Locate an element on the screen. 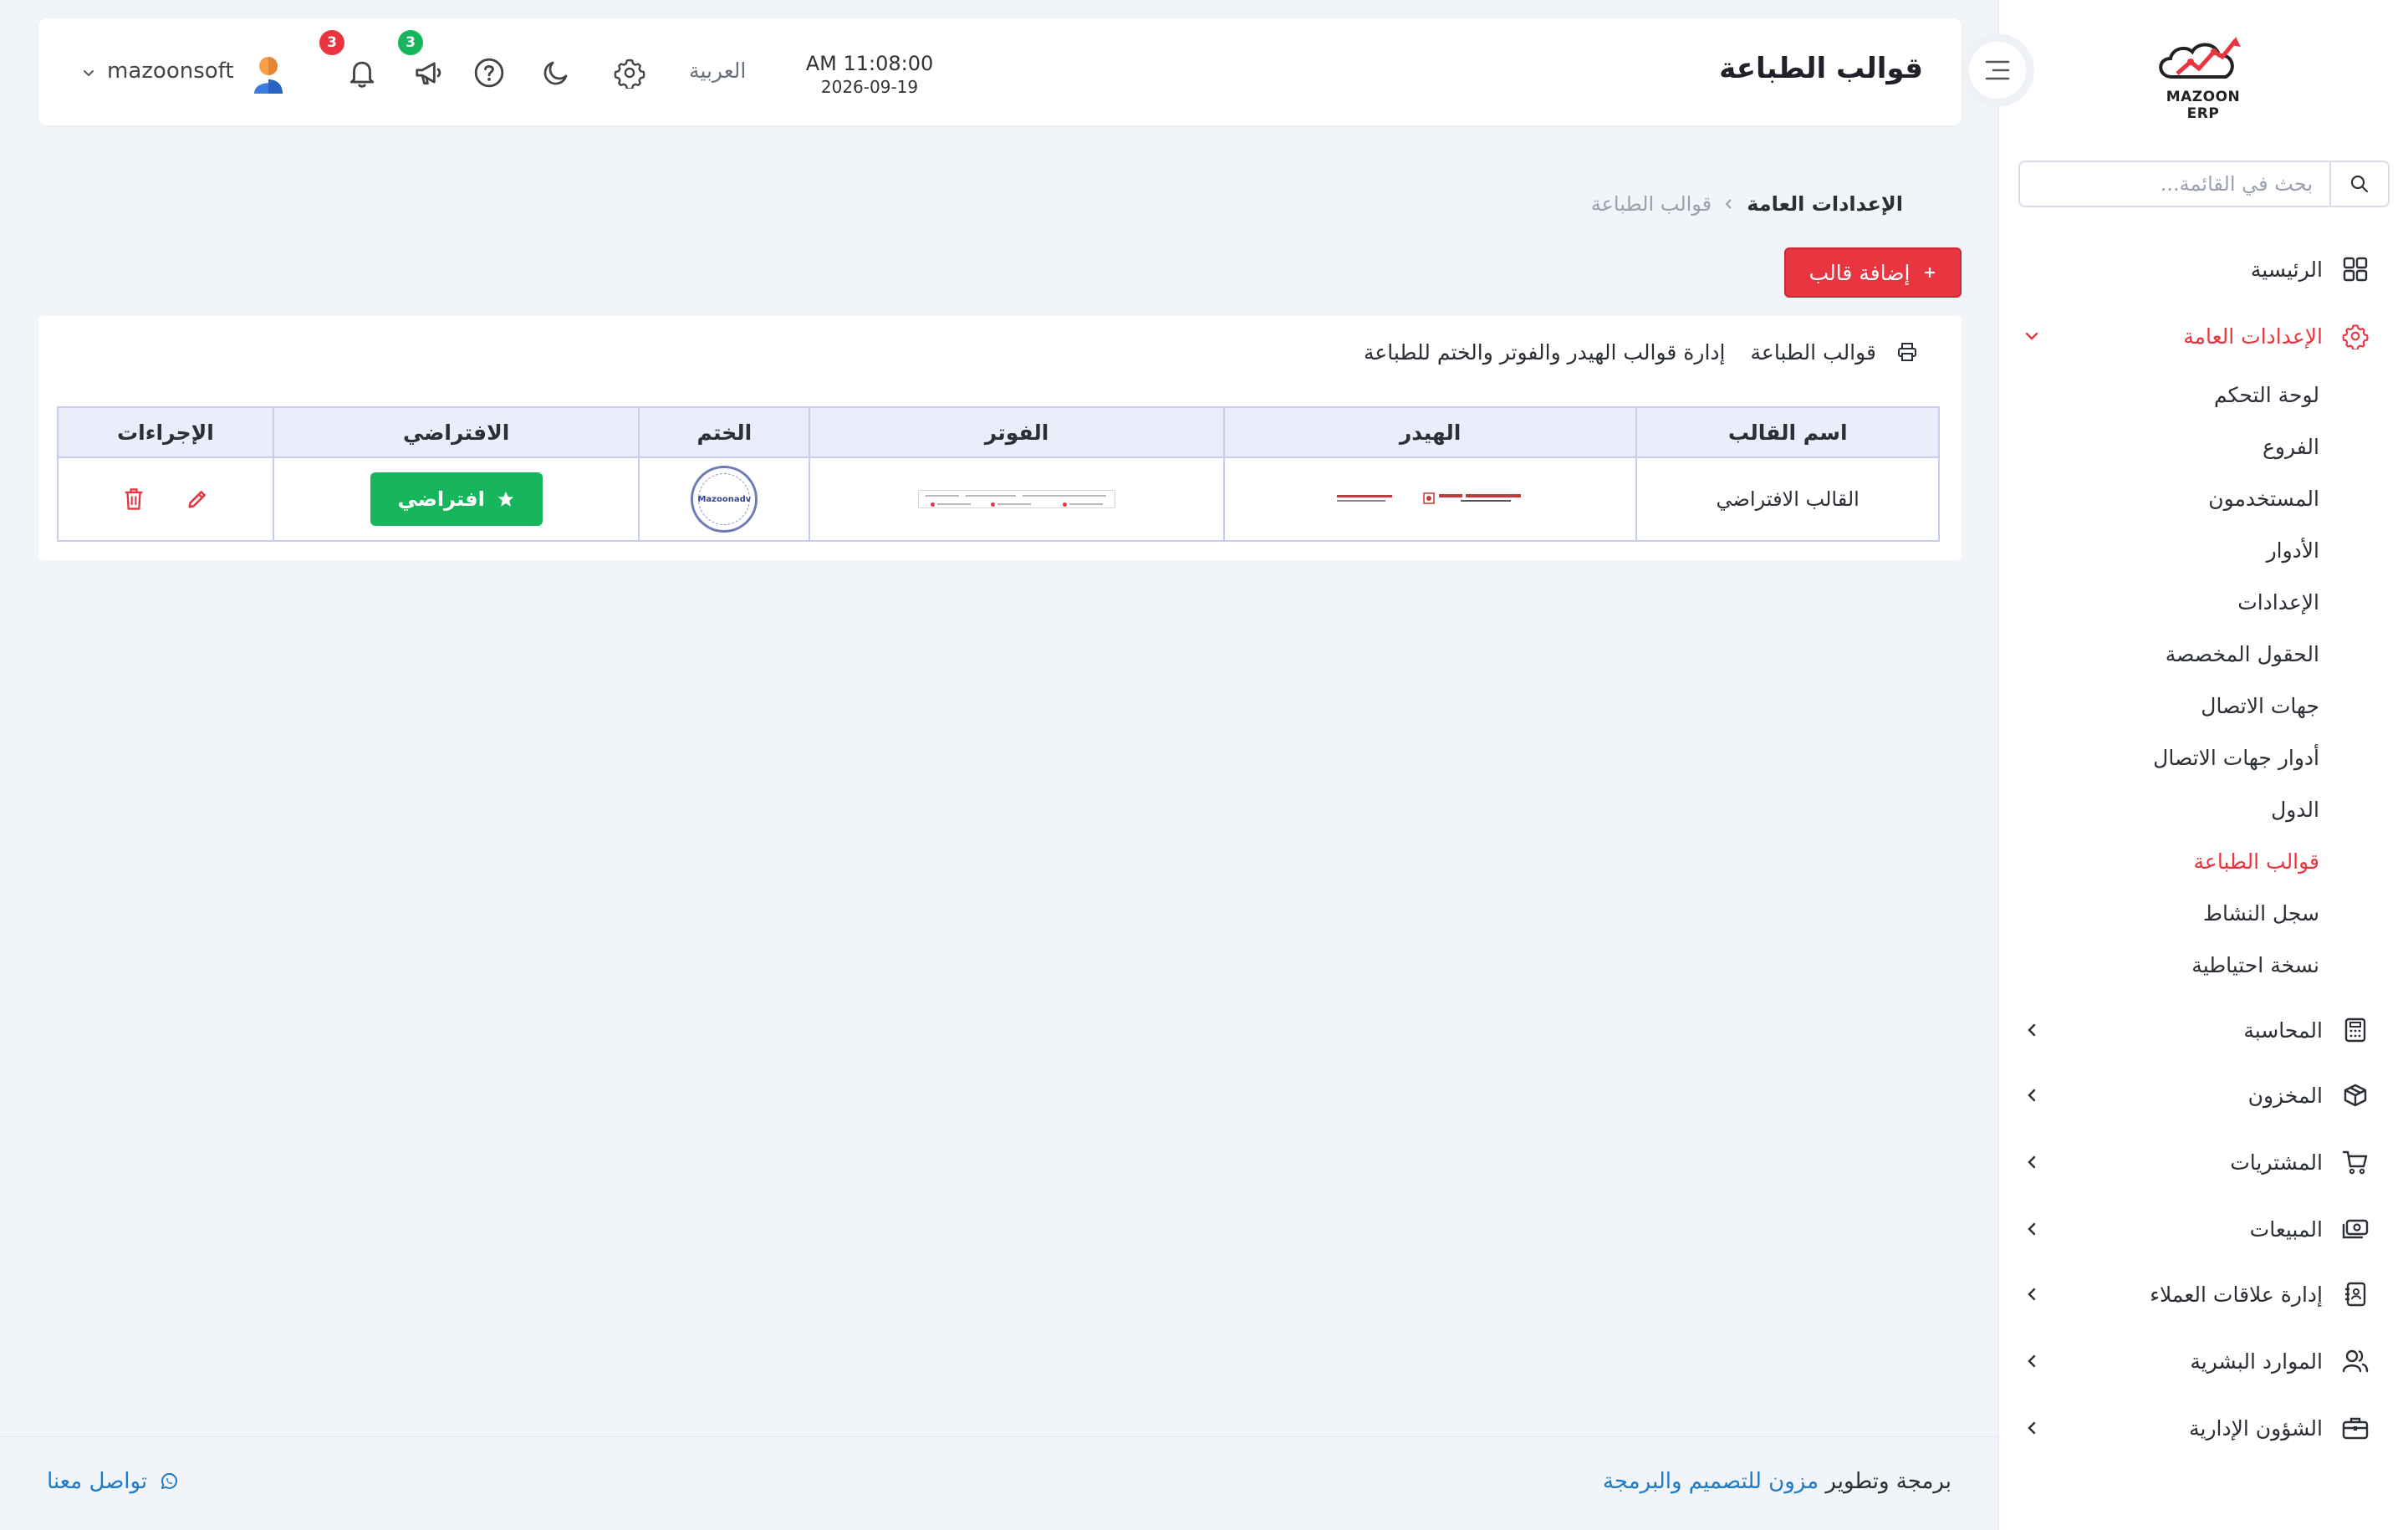 The width and height of the screenshot is (2408, 1530). announcements-icon is located at coordinates (428, 72).